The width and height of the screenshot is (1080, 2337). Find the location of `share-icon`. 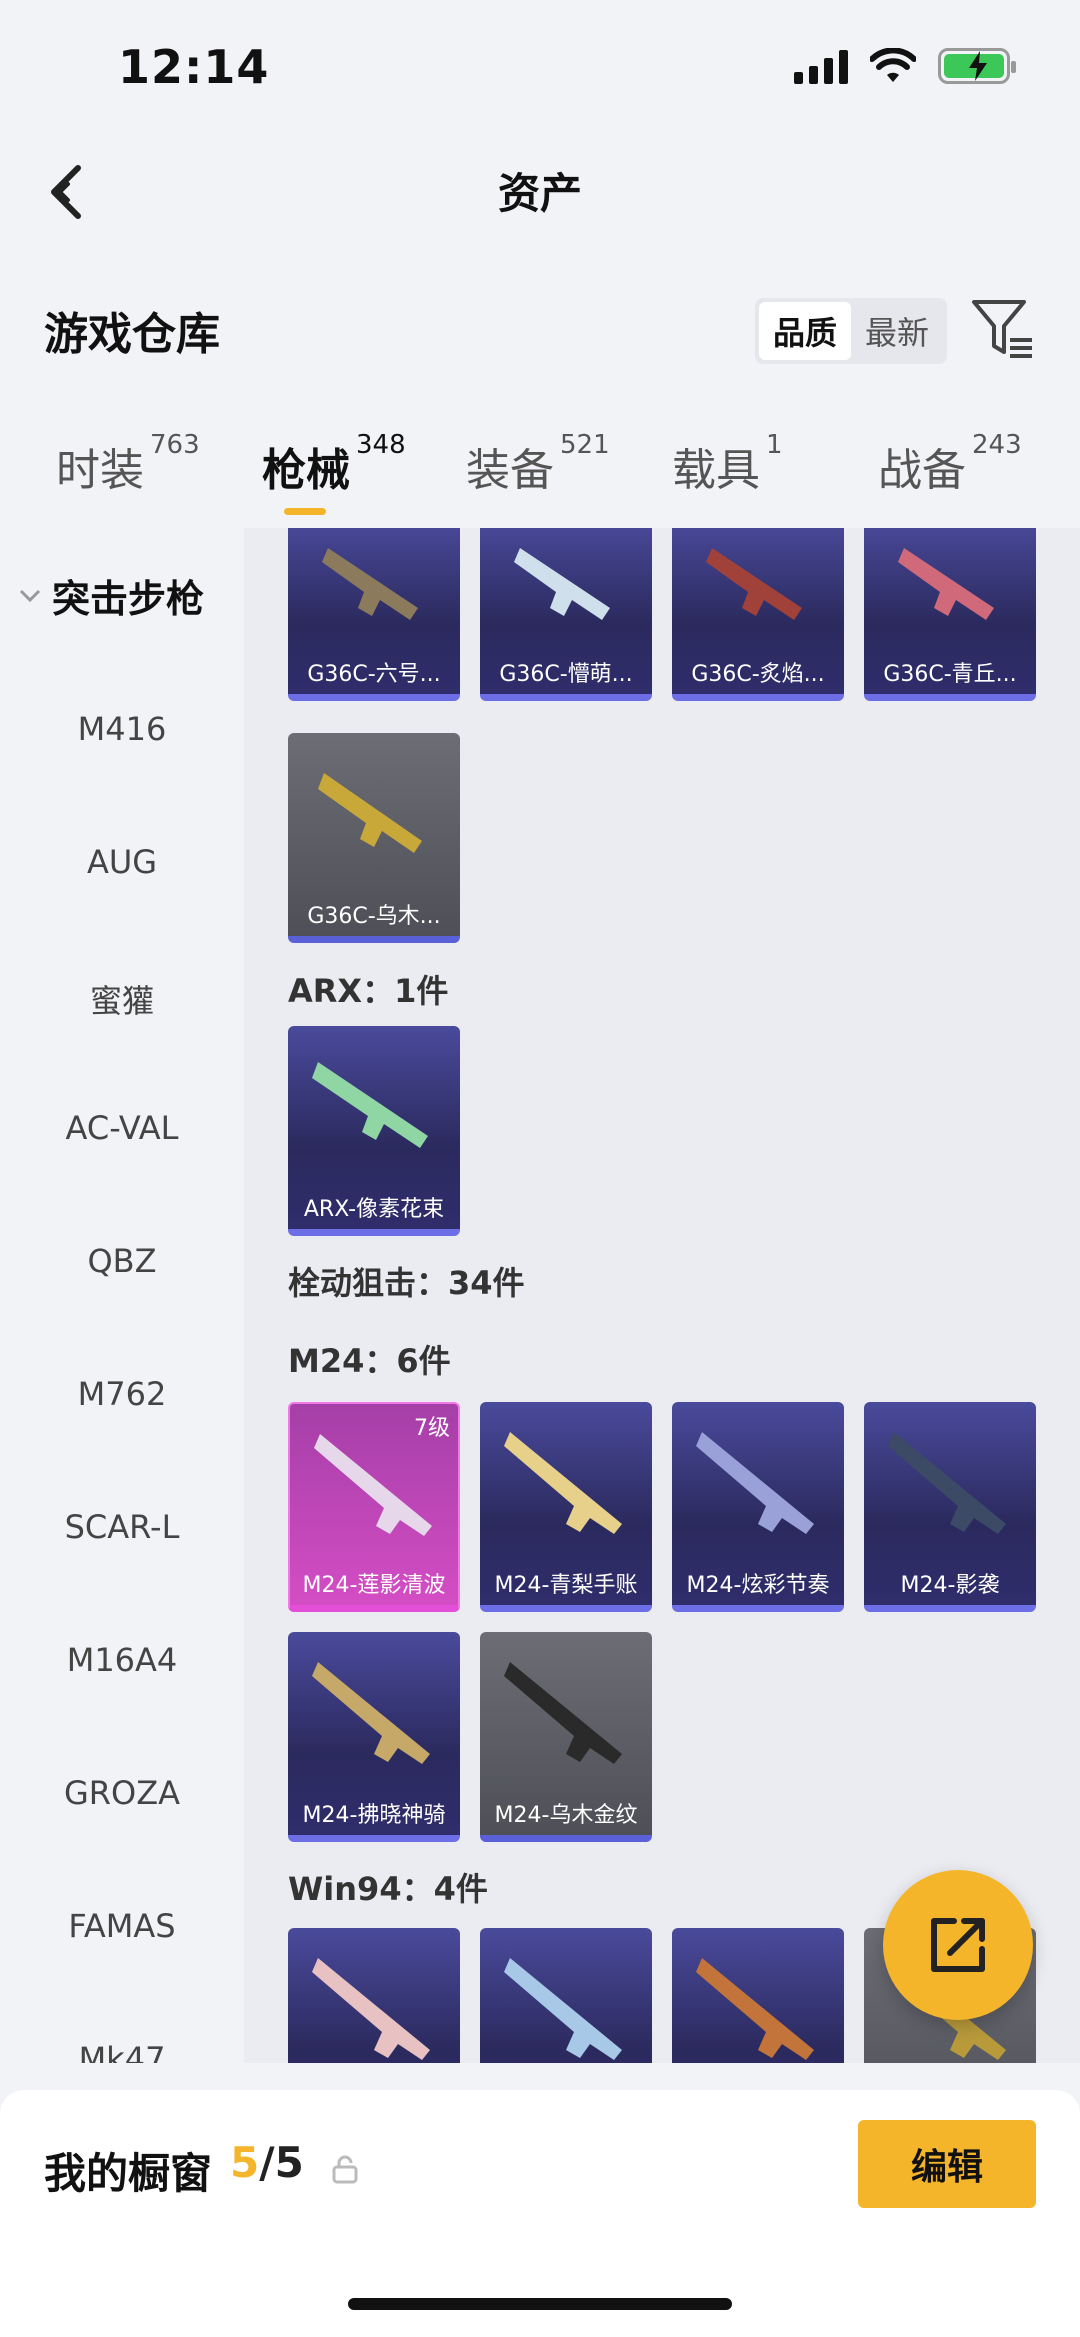

share-icon is located at coordinates (958, 1945).